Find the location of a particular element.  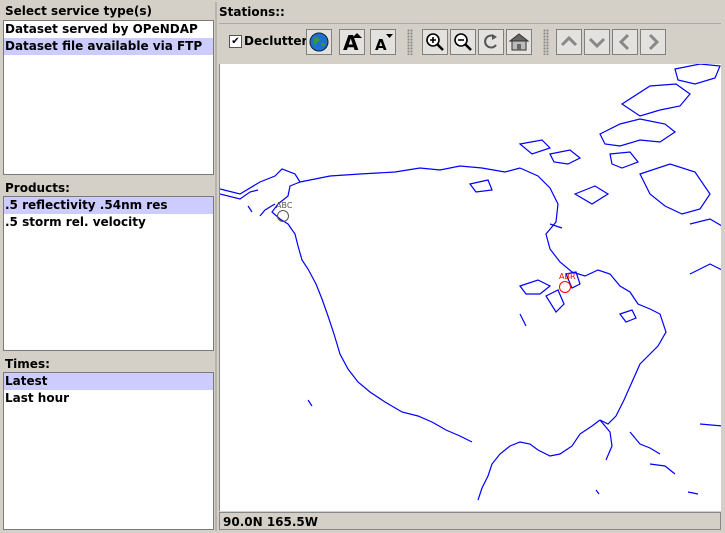

times-list: Latest Last hour is located at coordinates (108, 451).